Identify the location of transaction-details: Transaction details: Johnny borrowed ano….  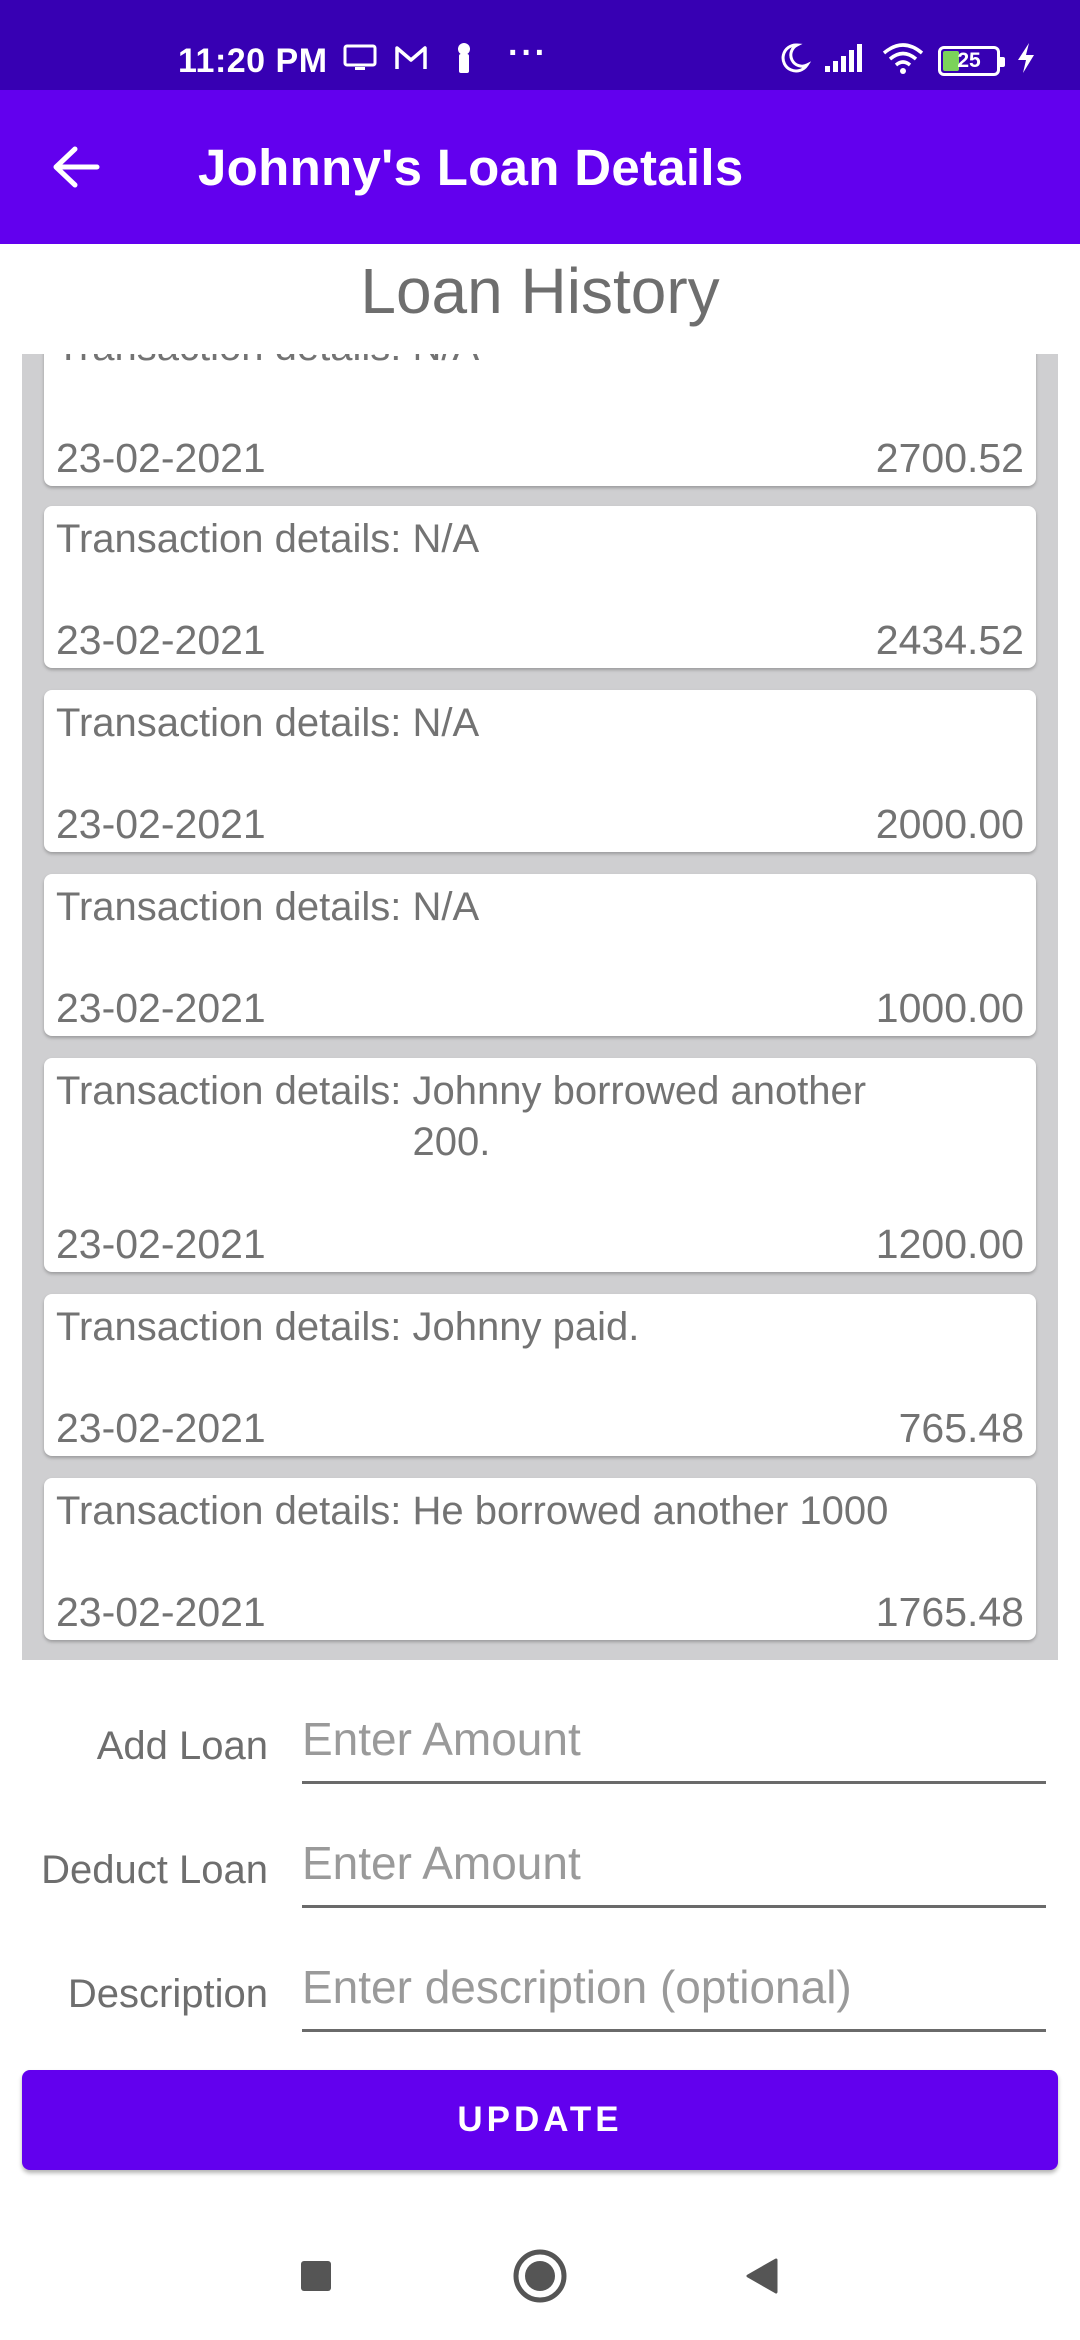
(494, 1117).